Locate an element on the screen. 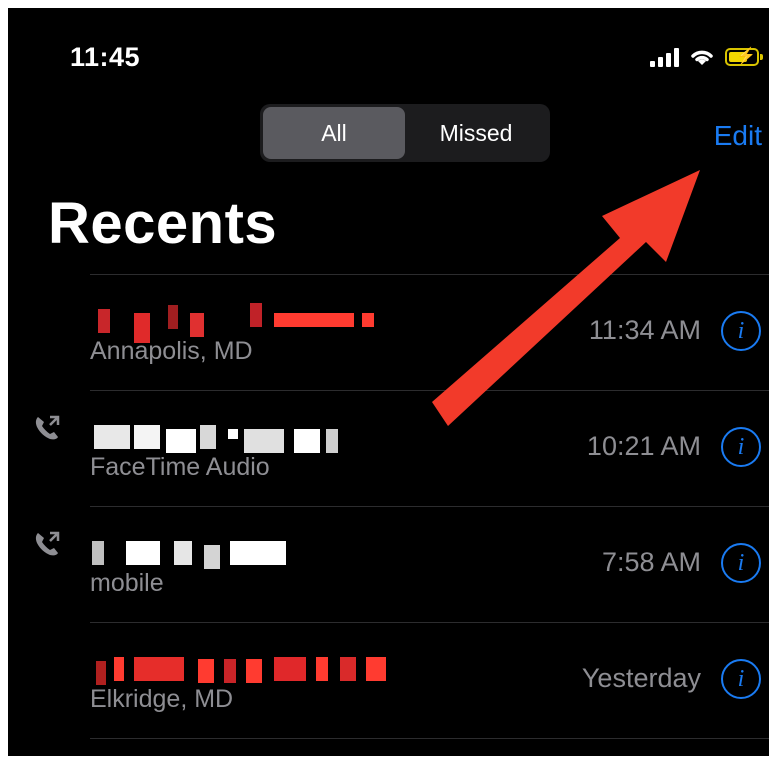  call-subtitle: mobile is located at coordinates (127, 583).